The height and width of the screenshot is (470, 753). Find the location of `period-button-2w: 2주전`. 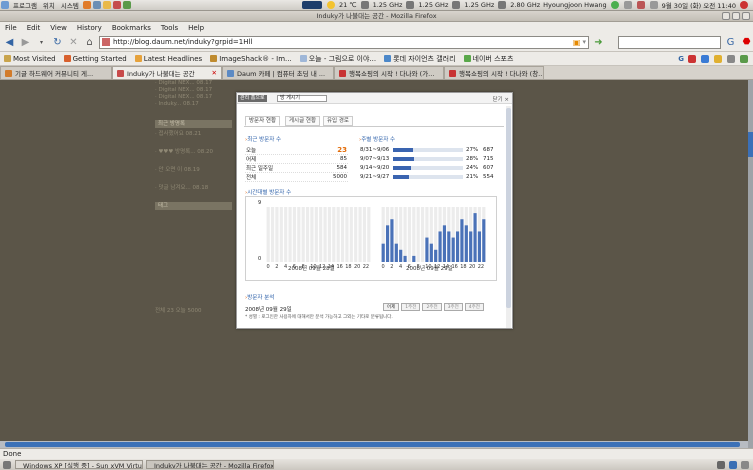

period-button-2w: 2주전 is located at coordinates (432, 307).